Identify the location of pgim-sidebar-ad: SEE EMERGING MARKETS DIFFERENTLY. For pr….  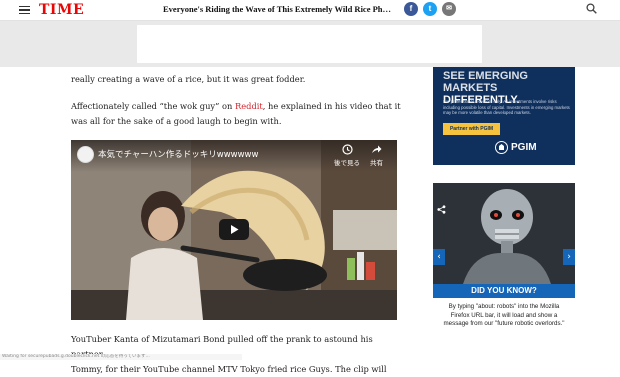
(504, 116).